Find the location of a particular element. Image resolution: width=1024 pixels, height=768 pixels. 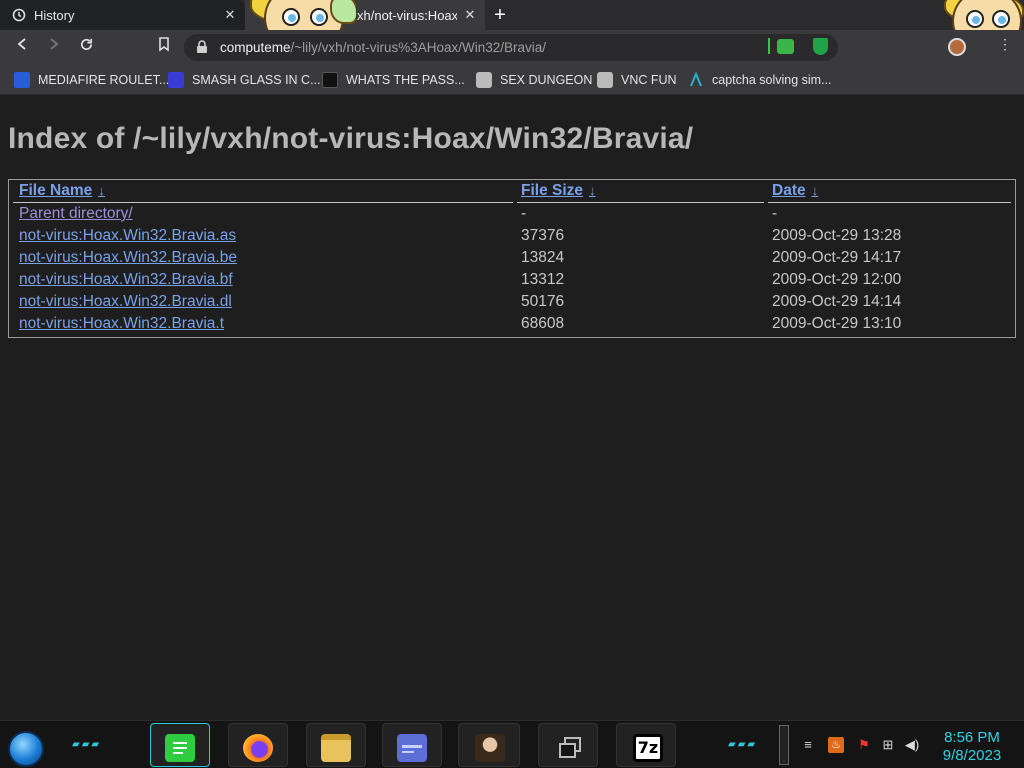

tab-title: xh/not-virus:Hoax/ is located at coordinates (407, 15).